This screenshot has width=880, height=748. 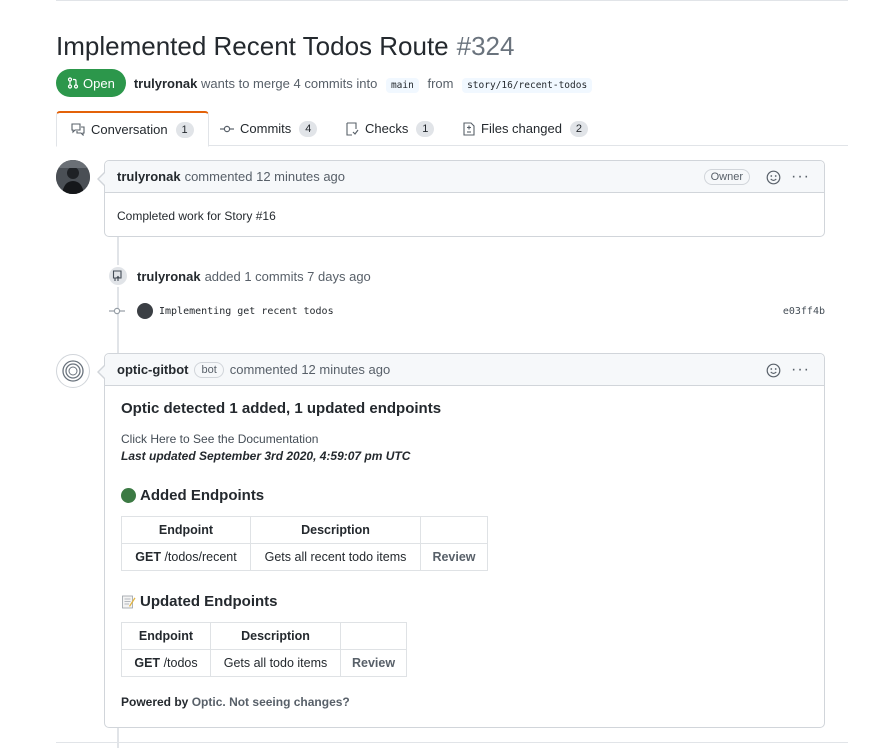 I want to click on pr-state-badge: Open, so click(x=91, y=83).